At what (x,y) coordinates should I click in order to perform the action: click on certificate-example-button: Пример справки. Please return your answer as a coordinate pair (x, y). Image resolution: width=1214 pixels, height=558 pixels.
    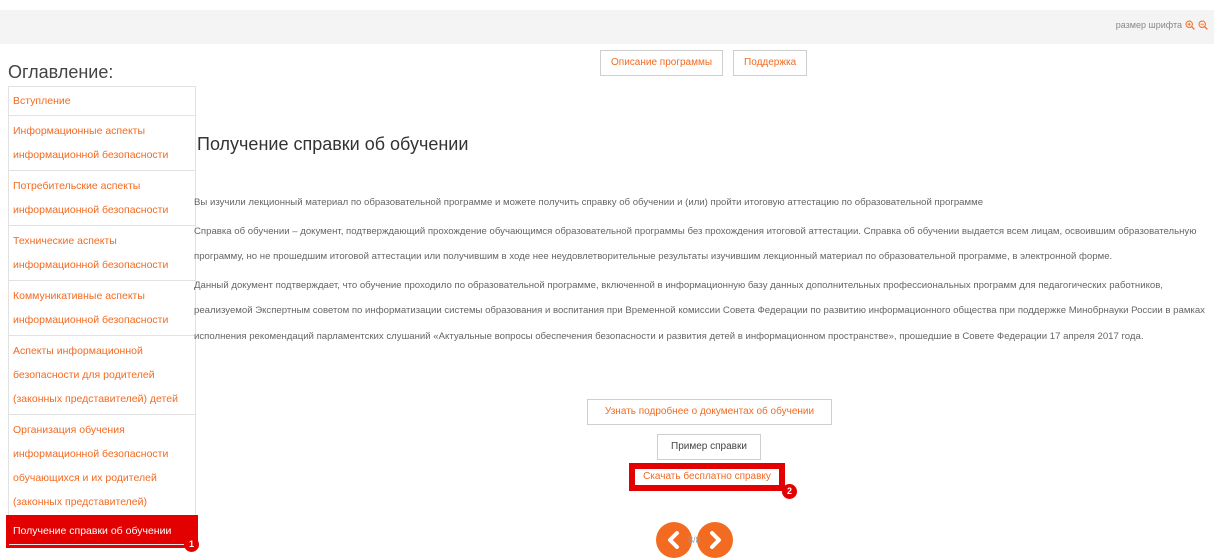
    Looking at the image, I should click on (709, 447).